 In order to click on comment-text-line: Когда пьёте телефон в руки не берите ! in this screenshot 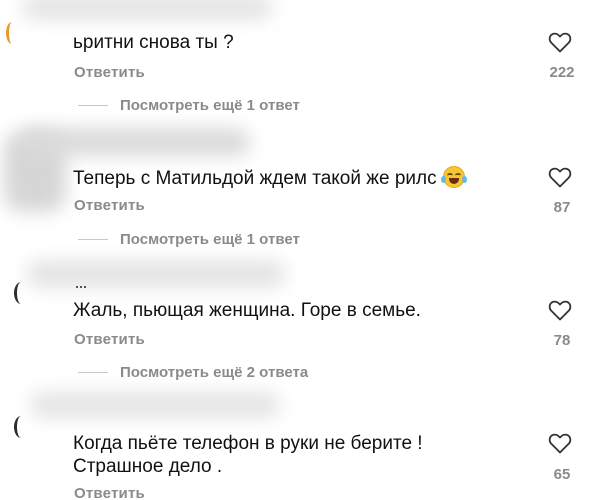, I will do `click(248, 443)`.